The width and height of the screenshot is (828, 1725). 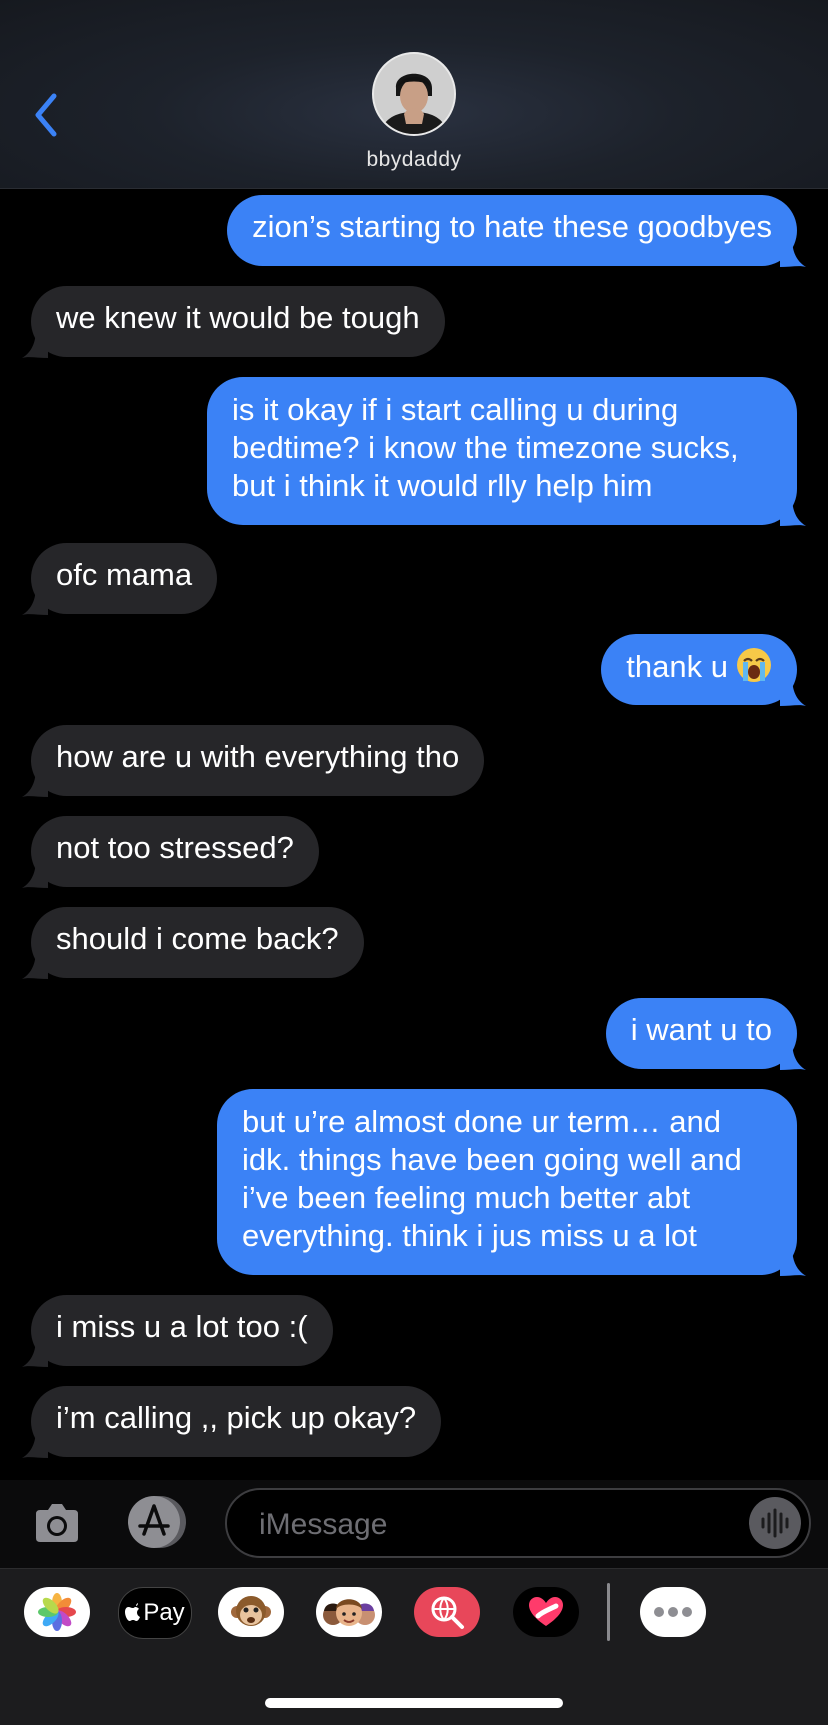 I want to click on message-text: not too stressed?, so click(x=175, y=847).